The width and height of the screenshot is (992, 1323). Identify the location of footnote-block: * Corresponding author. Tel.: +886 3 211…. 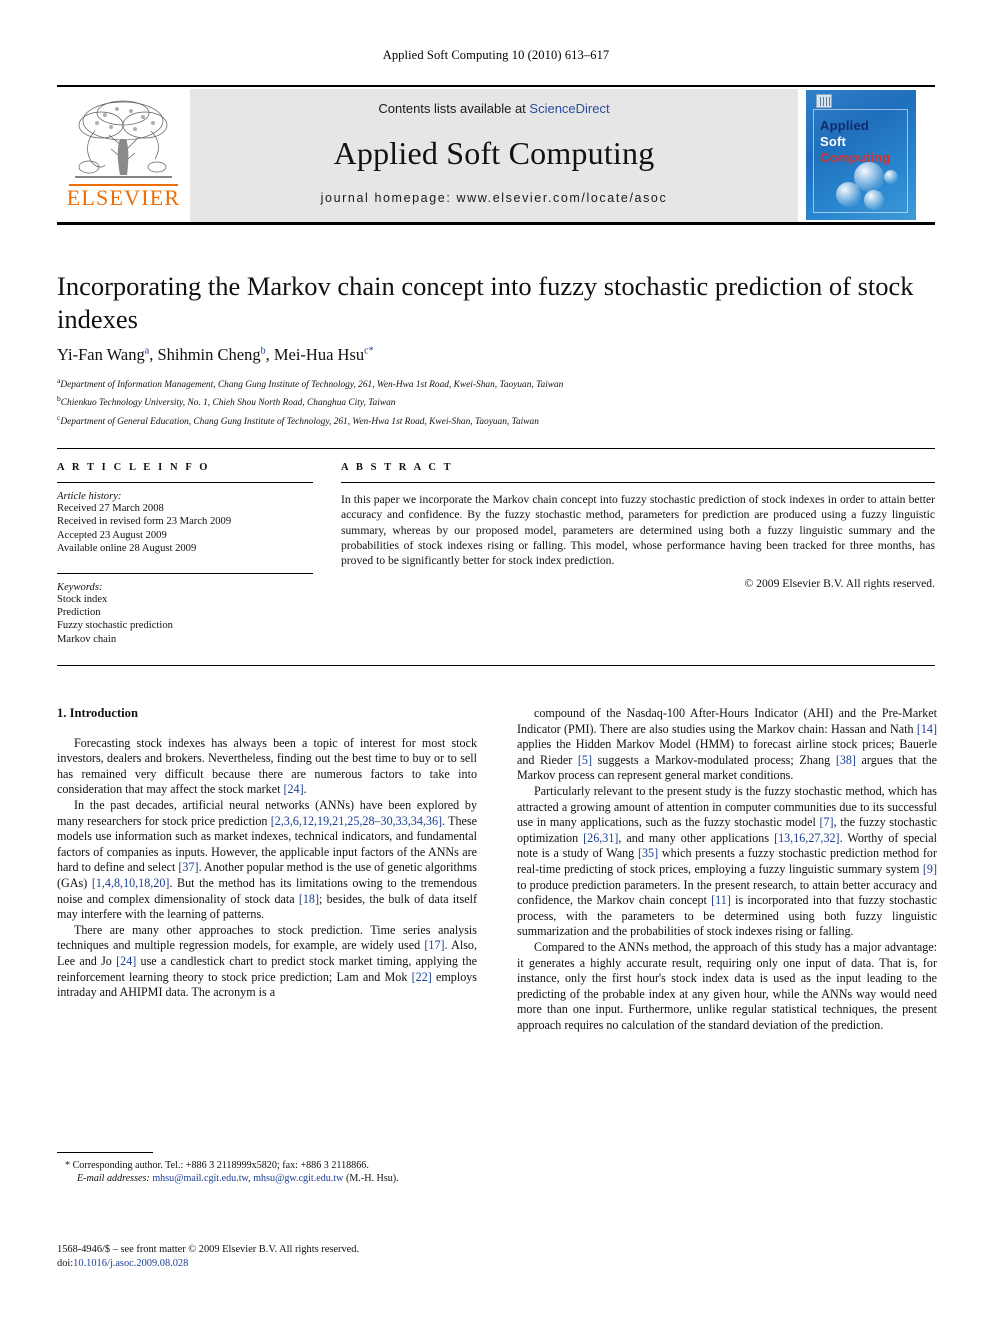
(267, 1172).